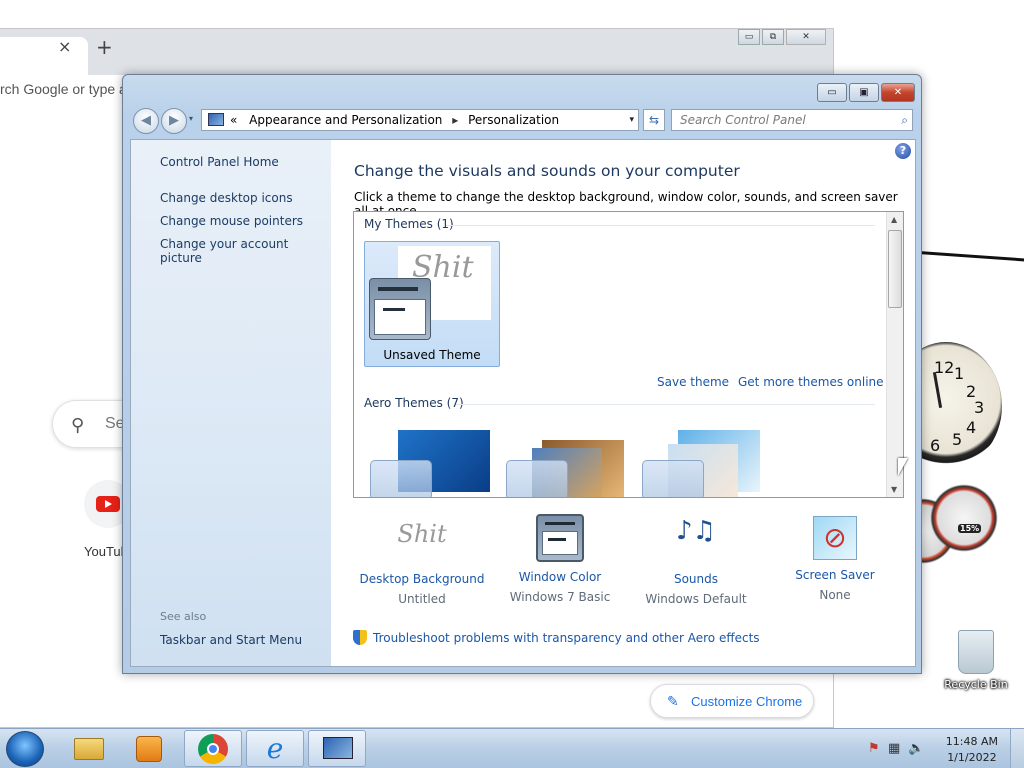 The height and width of the screenshot is (768, 1024). Describe the element at coordinates (696, 558) in the screenshot. I see `sounds-option: ♪♫ Sounds Windows Default` at that location.